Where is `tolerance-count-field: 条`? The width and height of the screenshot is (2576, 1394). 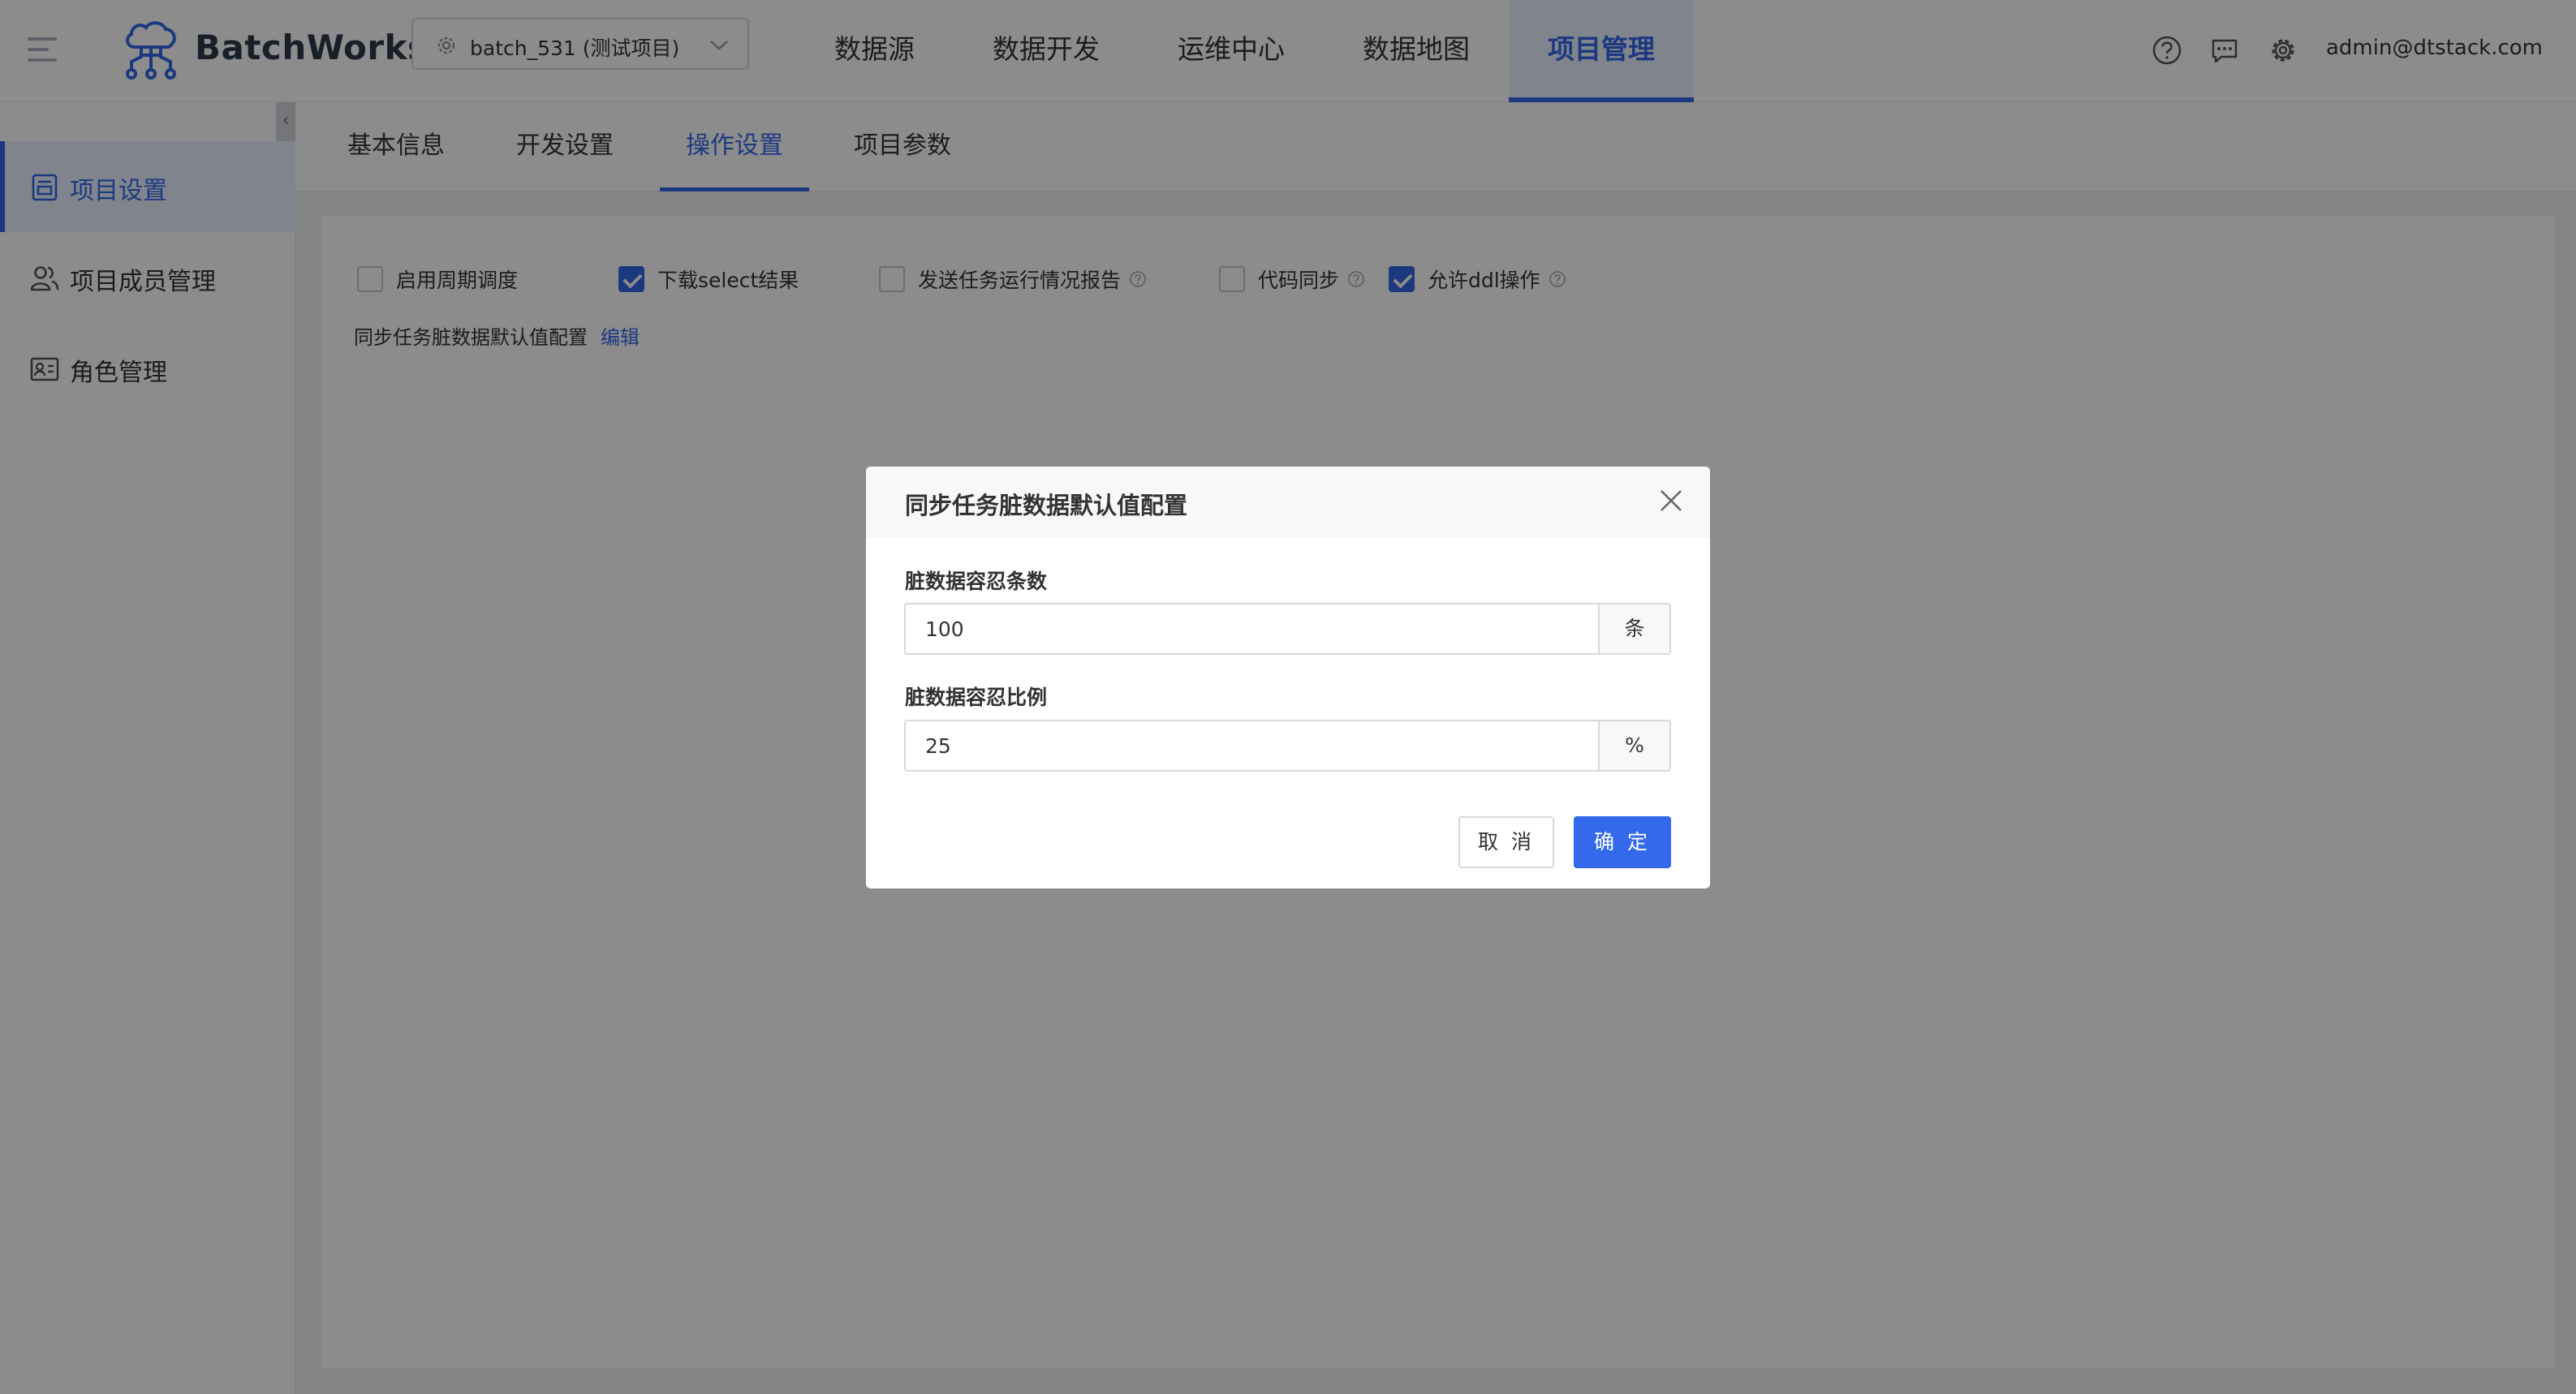 tolerance-count-field: 条 is located at coordinates (1288, 629).